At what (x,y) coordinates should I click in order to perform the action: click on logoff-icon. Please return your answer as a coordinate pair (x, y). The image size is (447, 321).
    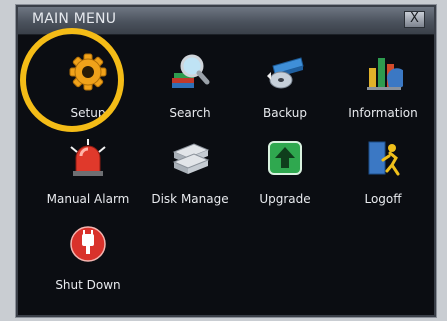
    Looking at the image, I should click on (383, 158).